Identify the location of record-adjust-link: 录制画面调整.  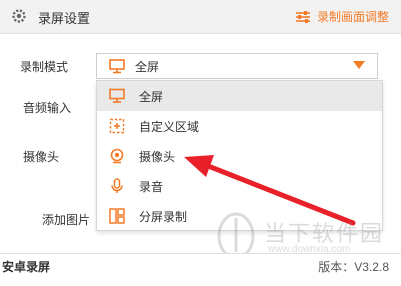
(342, 16).